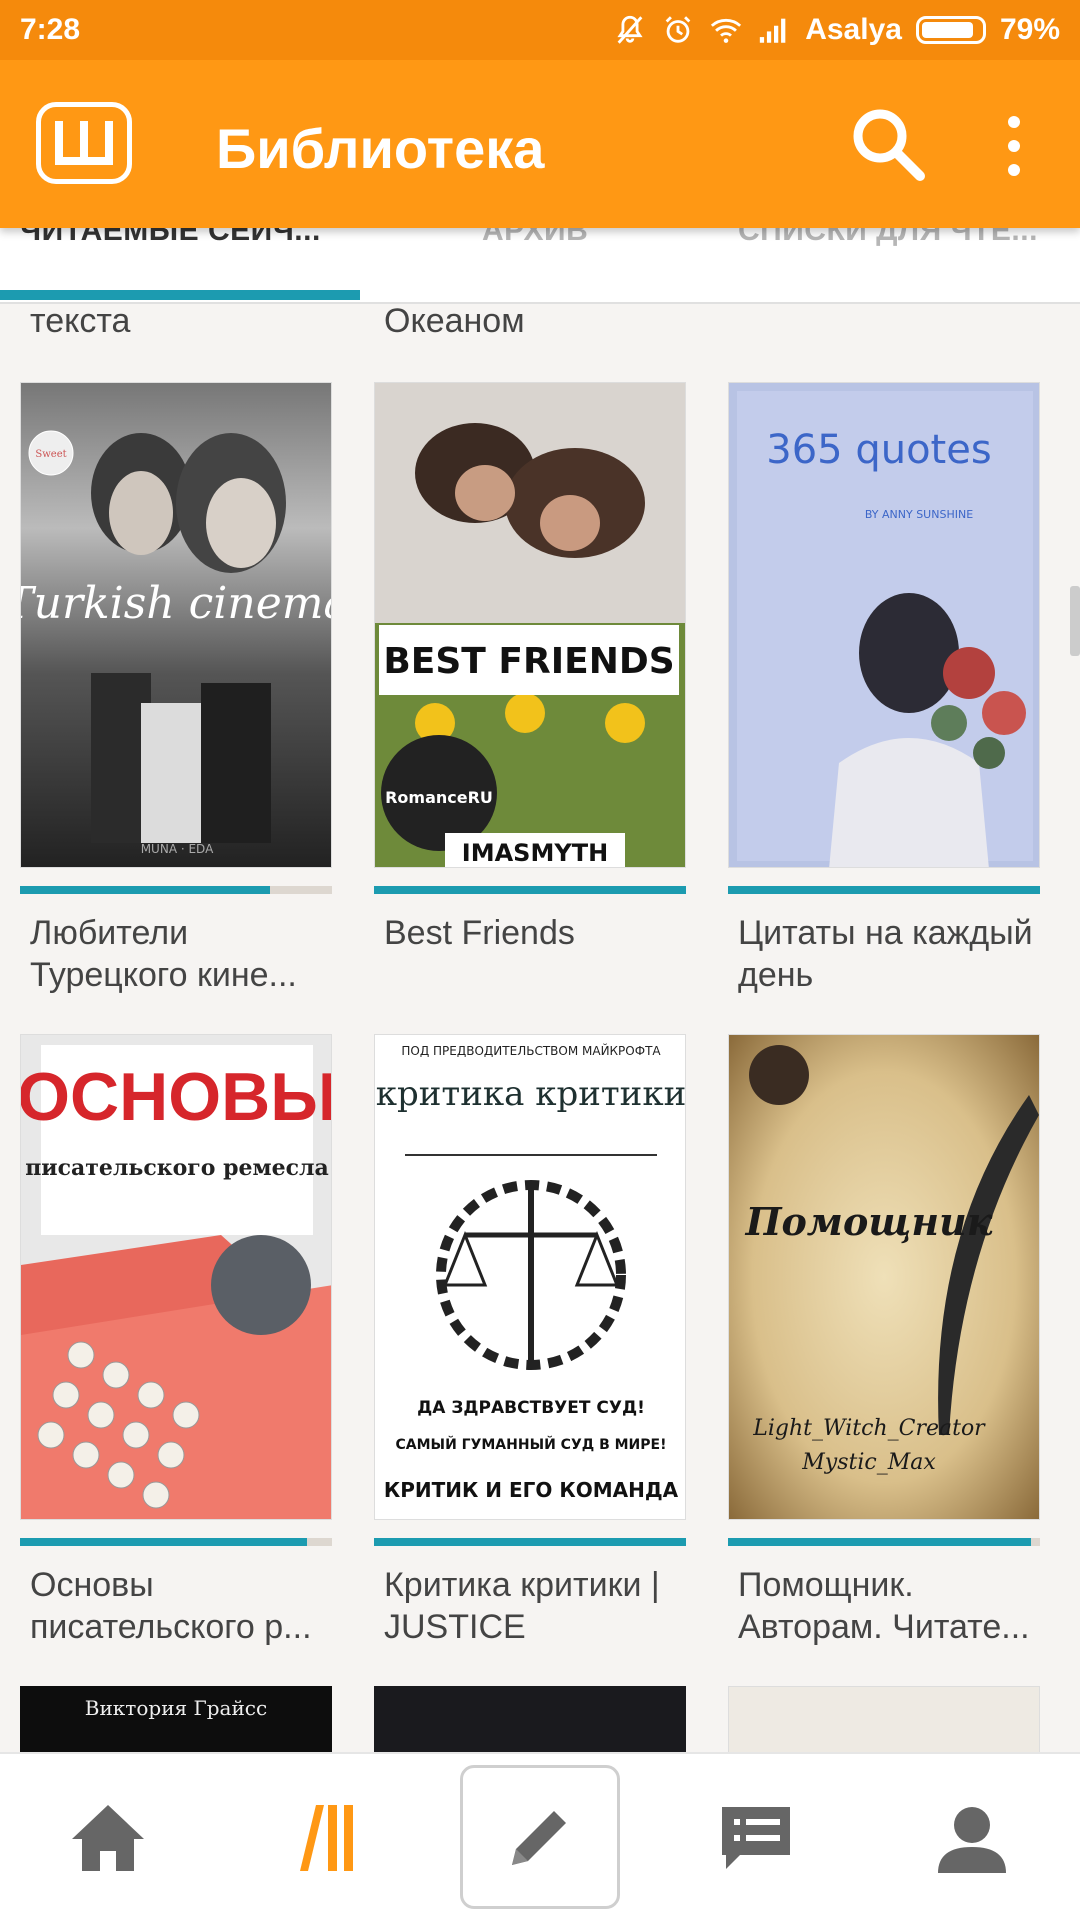 This screenshot has width=1080, height=1920. Describe the element at coordinates (919, 514) in the screenshot. I see `cover-subtext: BY ANNY SUNSHINE` at that location.